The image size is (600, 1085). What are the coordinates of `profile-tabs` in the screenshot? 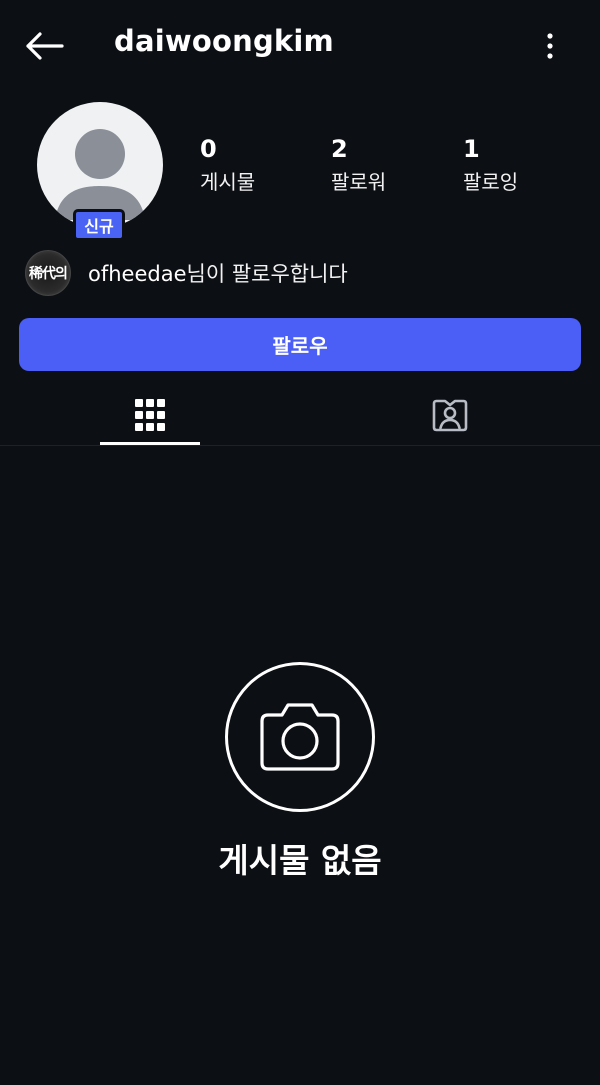 It's located at (300, 414).